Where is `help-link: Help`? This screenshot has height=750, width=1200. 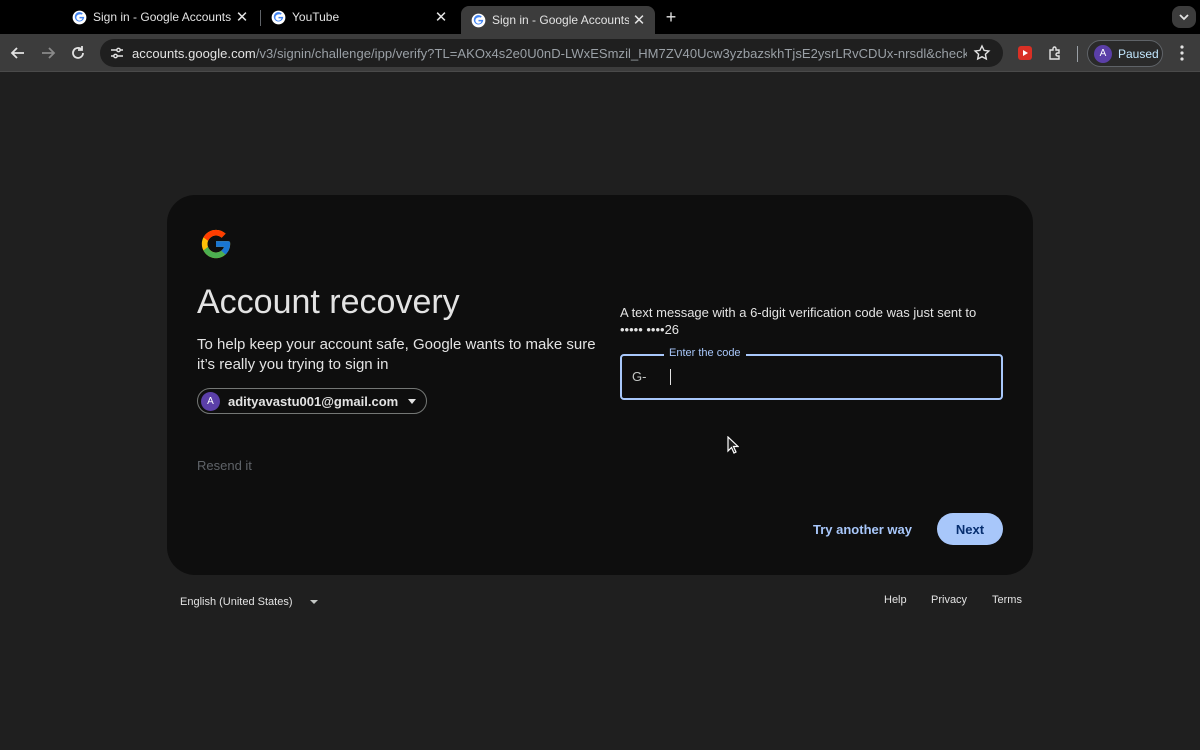
help-link: Help is located at coordinates (895, 600).